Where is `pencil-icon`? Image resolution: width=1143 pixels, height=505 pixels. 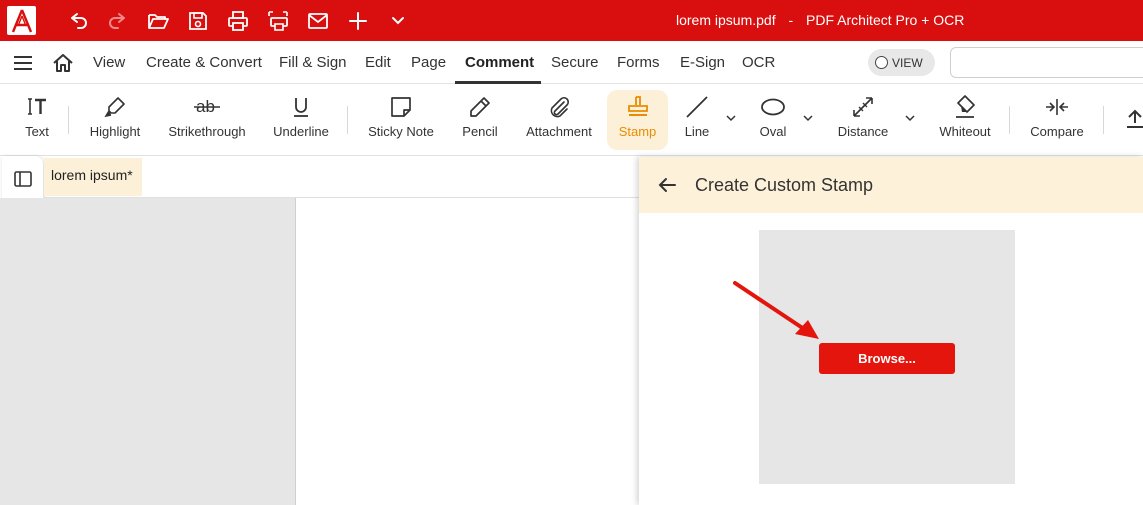 pencil-icon is located at coordinates (480, 107).